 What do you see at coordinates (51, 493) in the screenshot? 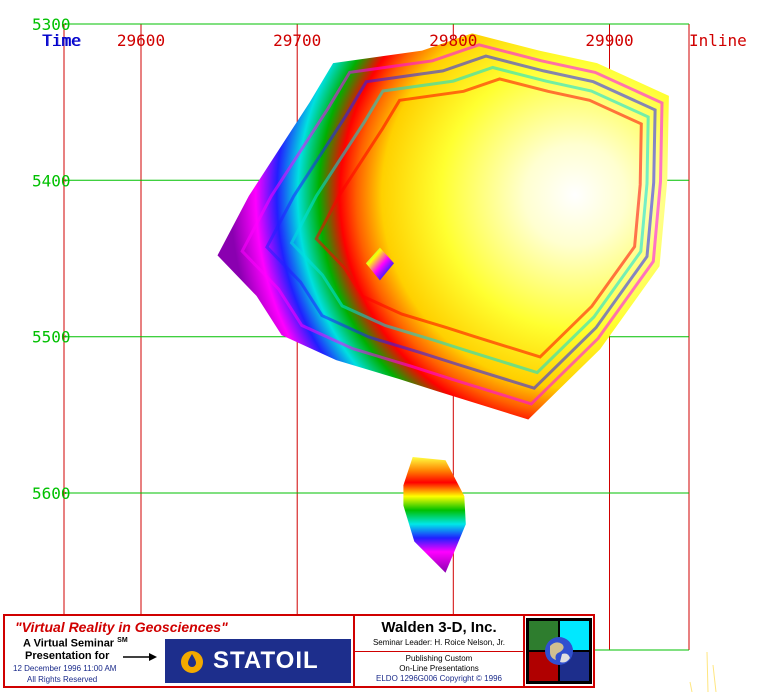
I see `y-tick-label-5600: 5600` at bounding box center [51, 493].